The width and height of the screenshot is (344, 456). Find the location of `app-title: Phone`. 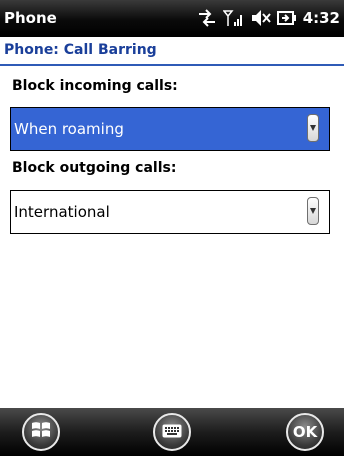

app-title: Phone is located at coordinates (30, 18).